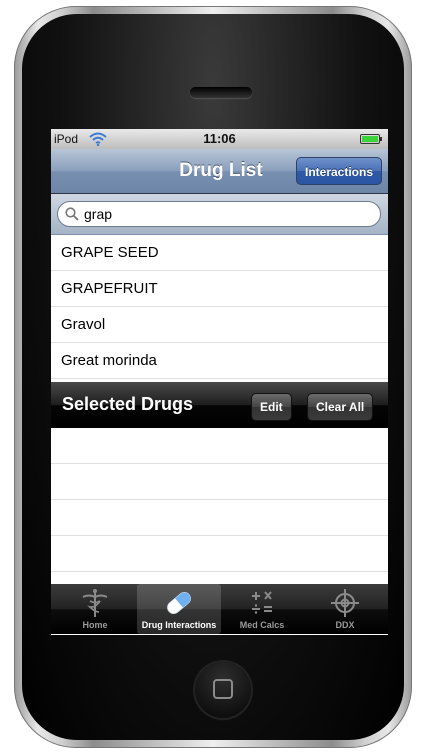 The image size is (425, 753). I want to click on home-button-icon, so click(223, 689).